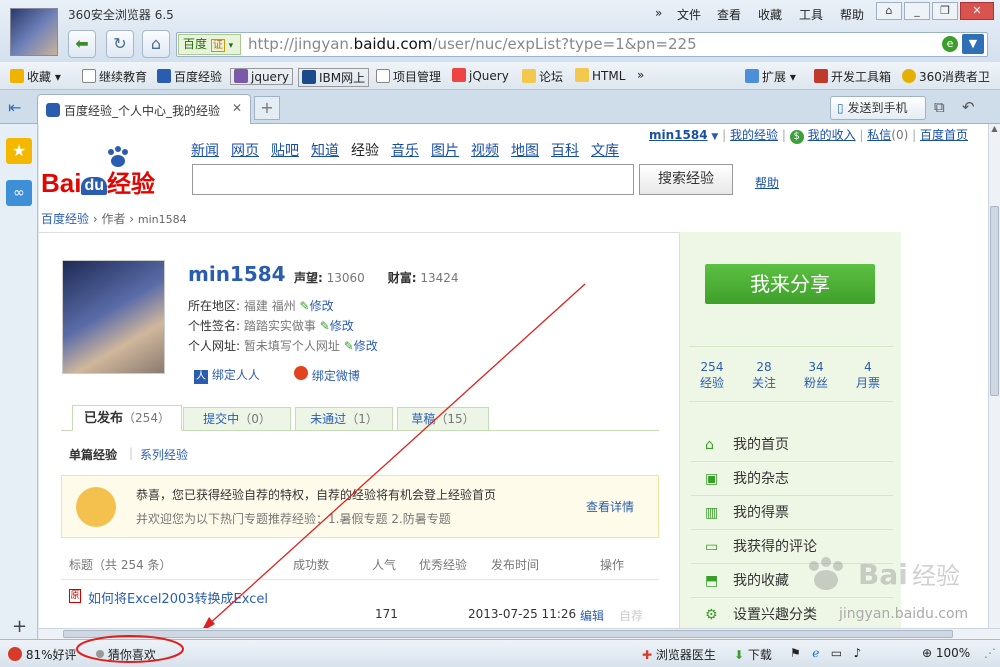  I want to click on annotation-ellipse, so click(130, 649).